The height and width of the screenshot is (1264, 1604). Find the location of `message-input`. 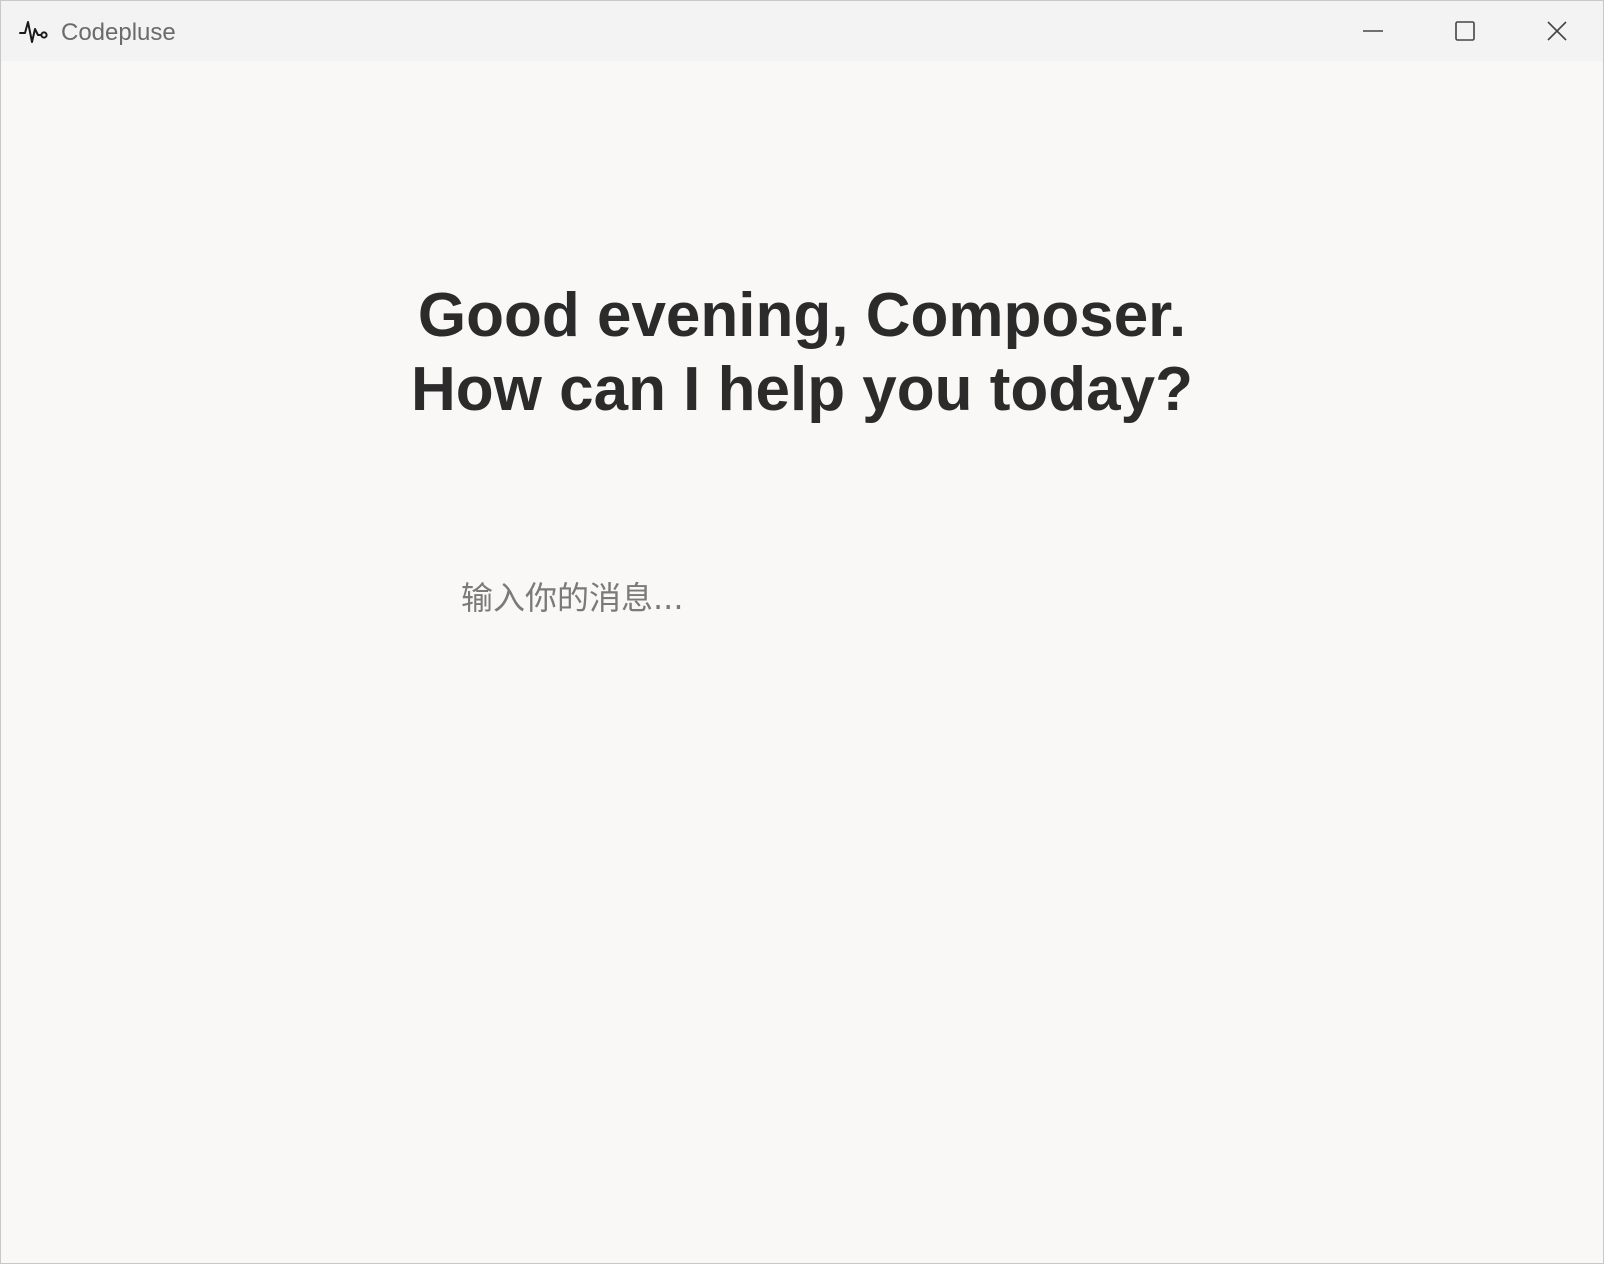

message-input is located at coordinates (801, 598).